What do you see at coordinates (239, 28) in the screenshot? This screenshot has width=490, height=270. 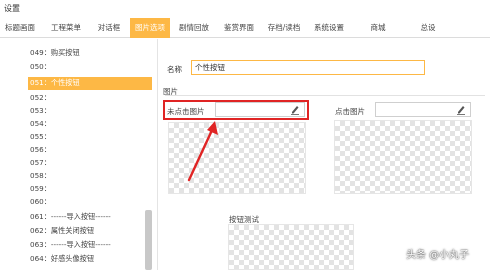 I see `tab-gallery: 鉴赏界面` at bounding box center [239, 28].